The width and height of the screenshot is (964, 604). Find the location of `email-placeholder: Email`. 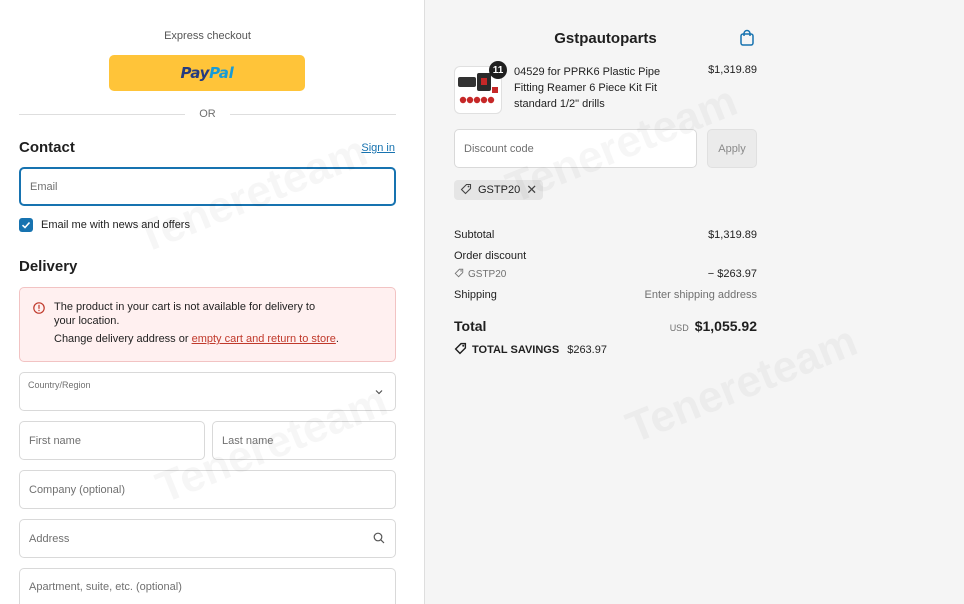

email-placeholder: Email is located at coordinates (44, 186).